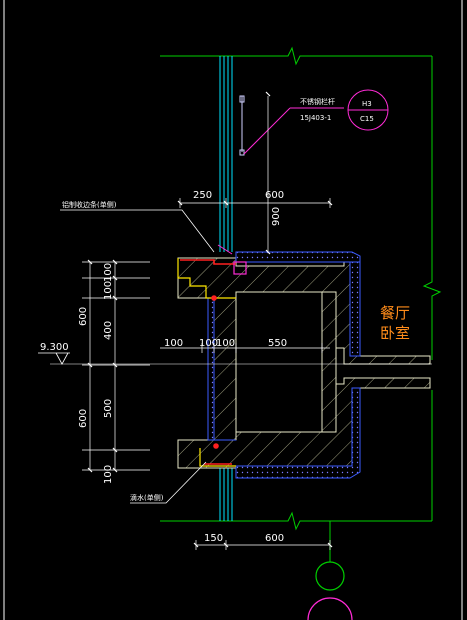 Image resolution: width=467 pixels, height=620 pixels. What do you see at coordinates (222, 366) in the screenshot?
I see `side-wall` at bounding box center [222, 366].